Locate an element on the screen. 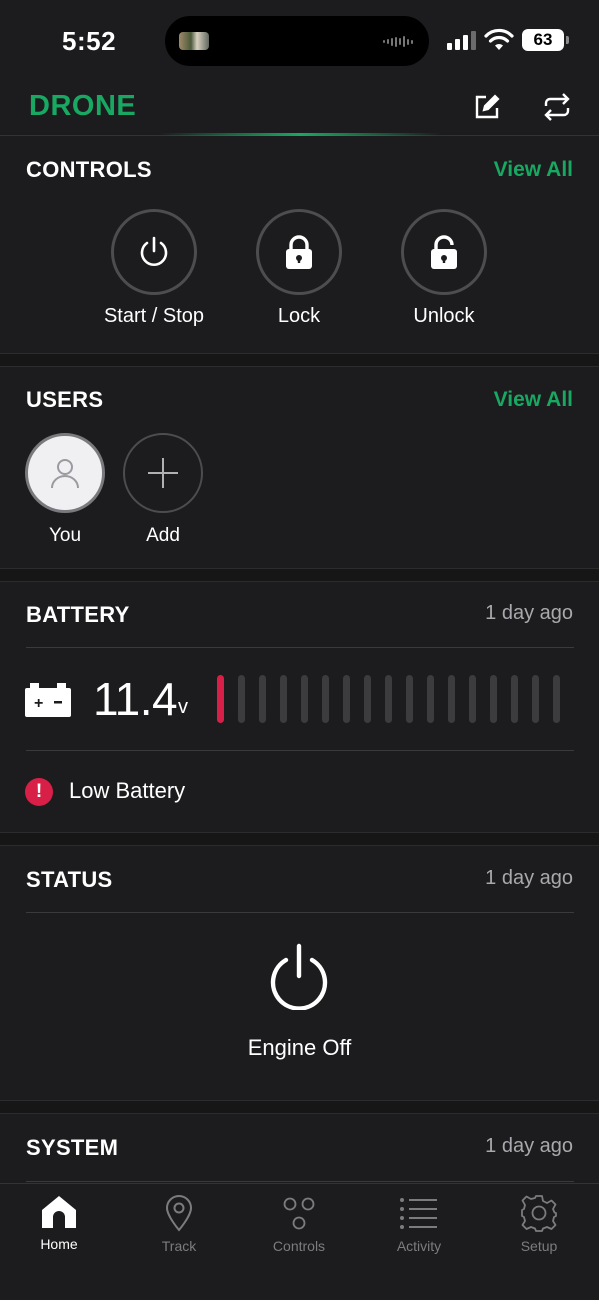 The width and height of the screenshot is (599, 1300). car-battery-icon: + is located at coordinates (48, 700).